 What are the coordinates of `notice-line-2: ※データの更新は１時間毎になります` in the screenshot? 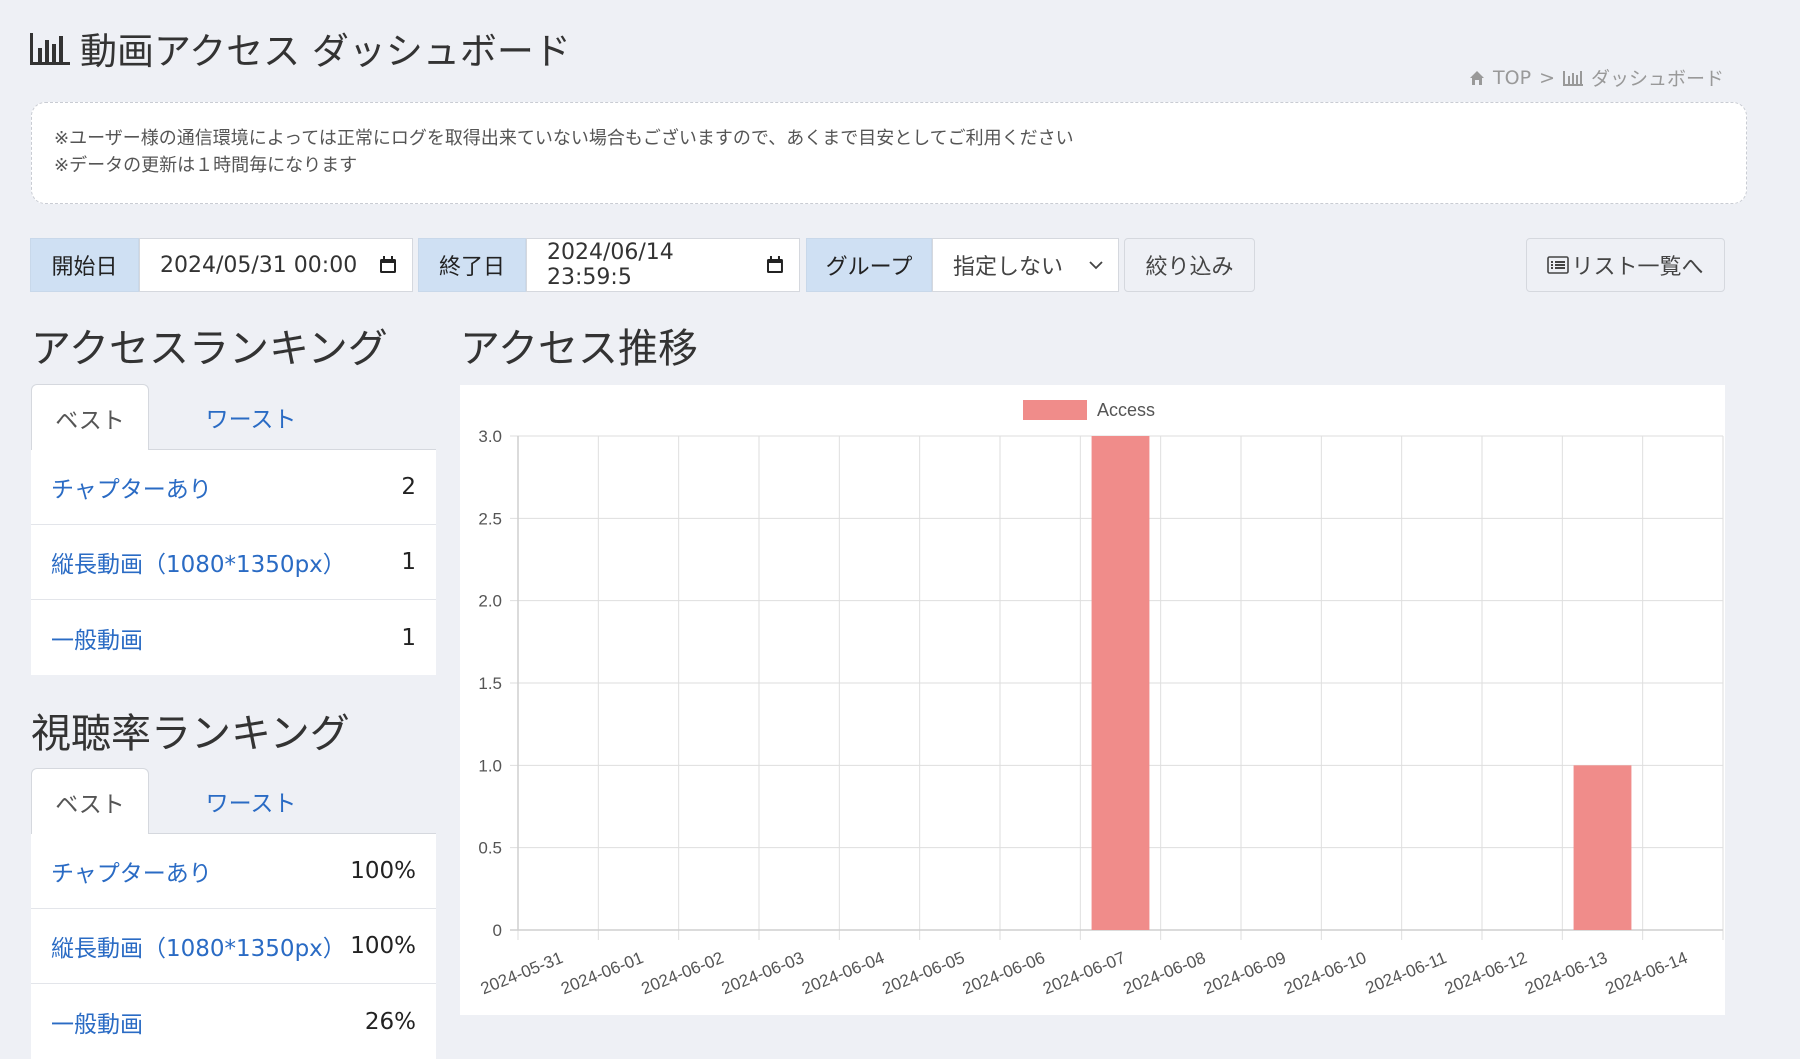 It's located at (206, 165).